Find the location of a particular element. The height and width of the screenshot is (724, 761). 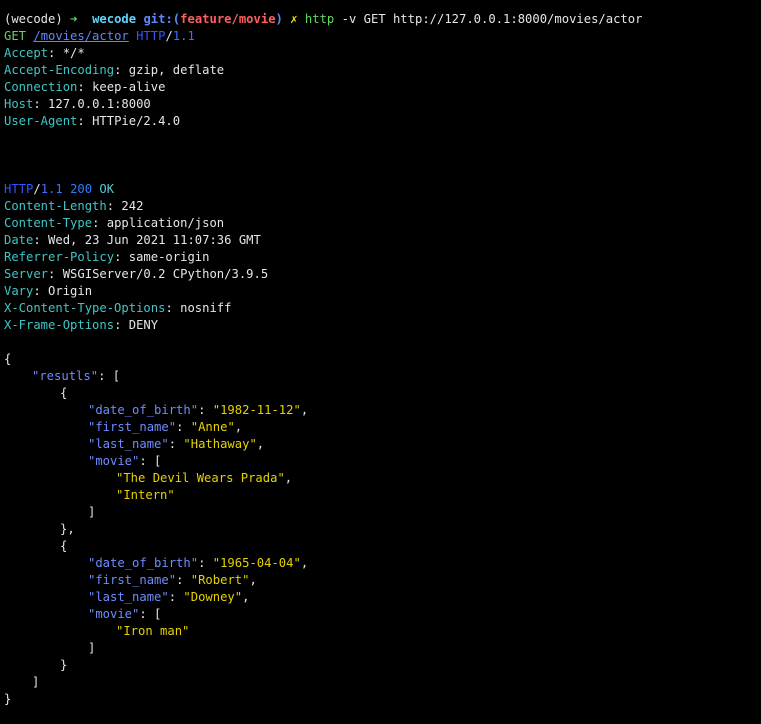

json-string: "Iron man" is located at coordinates (153, 631).